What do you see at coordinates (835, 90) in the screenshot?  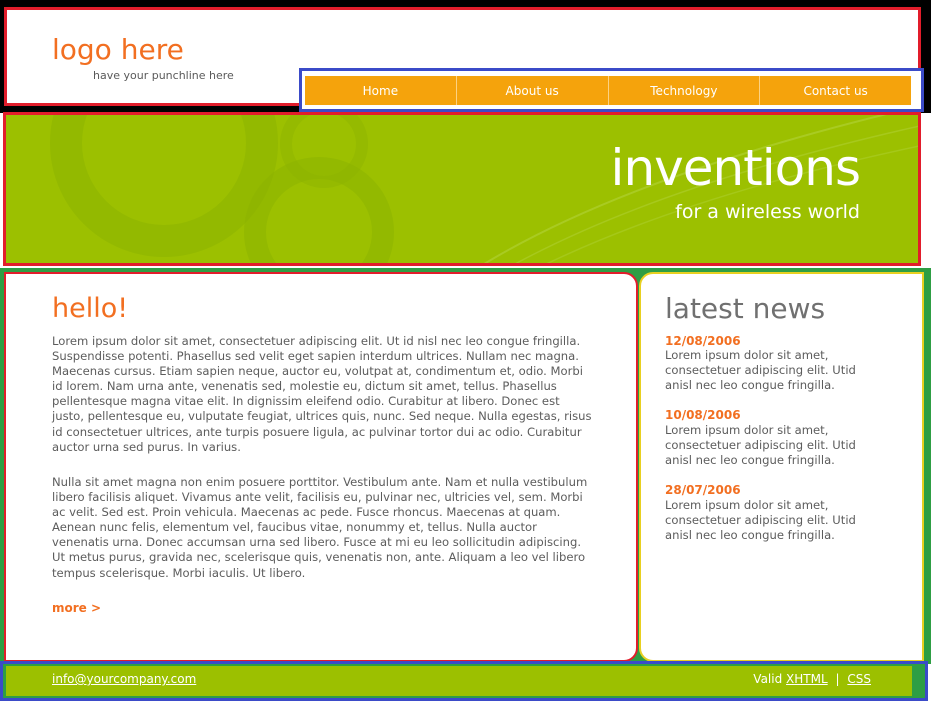 I see `nav-item-contact-us: Contact us` at bounding box center [835, 90].